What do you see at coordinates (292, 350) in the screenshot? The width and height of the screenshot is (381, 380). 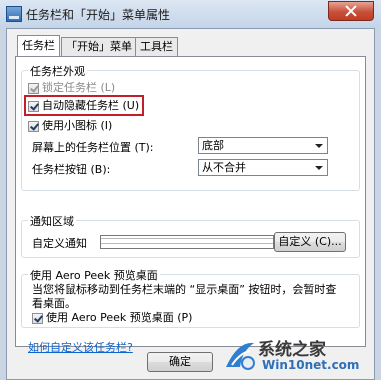 I see `watermark-brand: 系统之家` at bounding box center [292, 350].